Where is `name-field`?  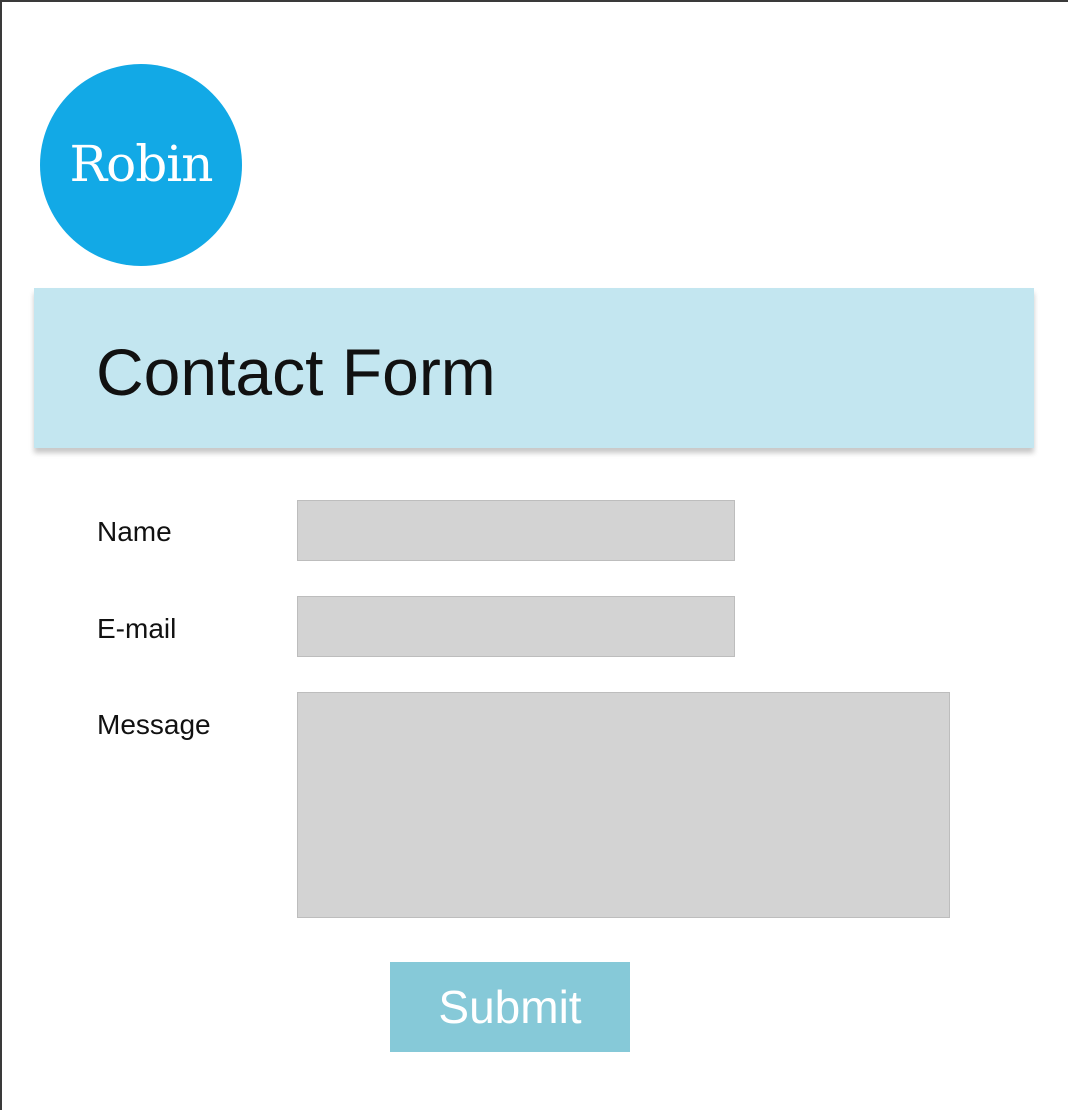
name-field is located at coordinates (516, 530).